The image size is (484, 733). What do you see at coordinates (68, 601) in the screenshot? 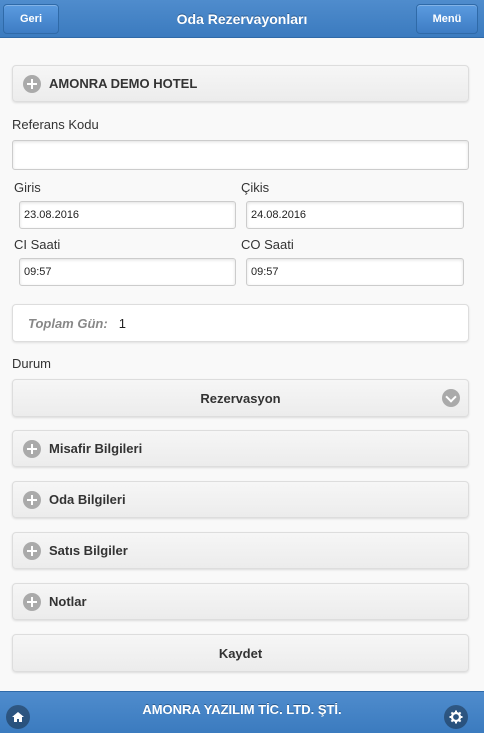
I see `section-label: Notlar` at bounding box center [68, 601].